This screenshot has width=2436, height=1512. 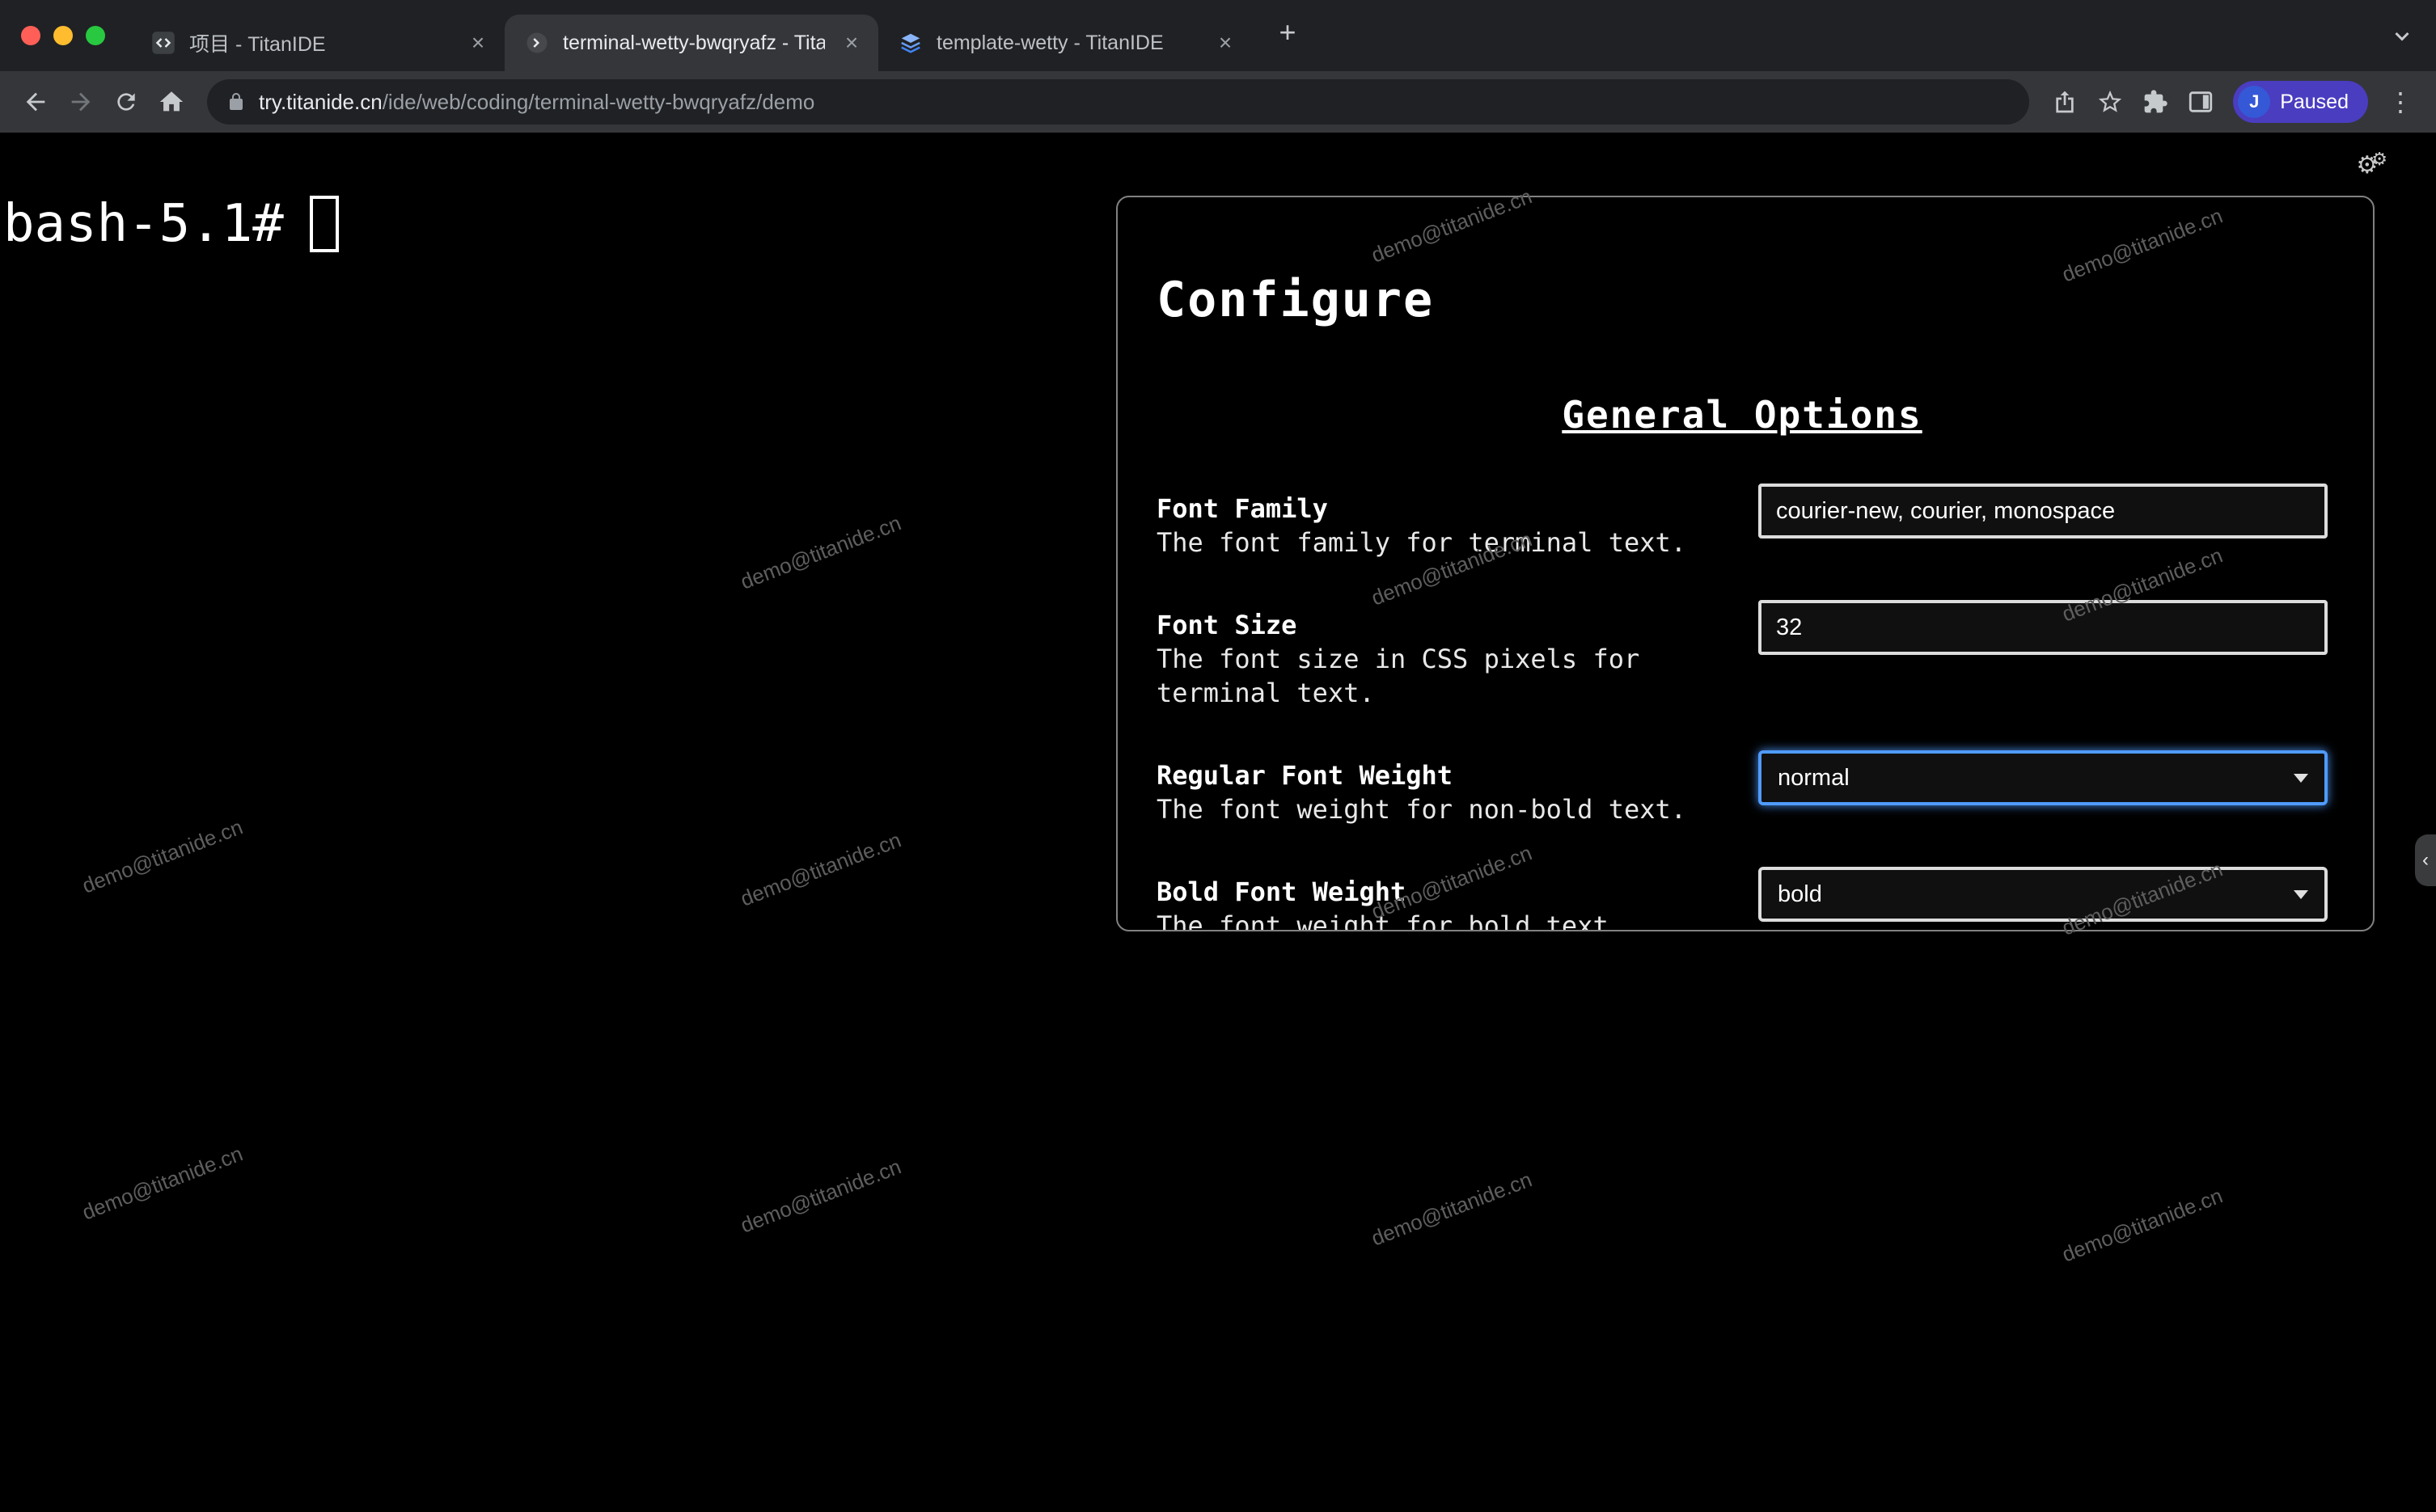 I want to click on tab-title: terminal-wetty-bwqryafz - Tita, so click(x=694, y=43).